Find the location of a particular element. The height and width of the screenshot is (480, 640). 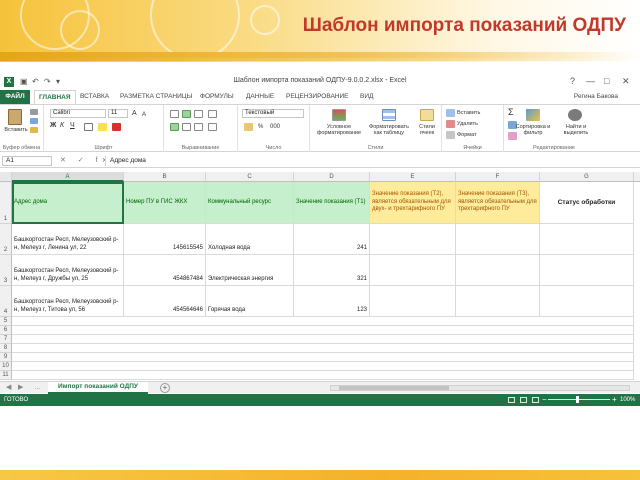

format-painter-icon is located at coordinates (34, 130).